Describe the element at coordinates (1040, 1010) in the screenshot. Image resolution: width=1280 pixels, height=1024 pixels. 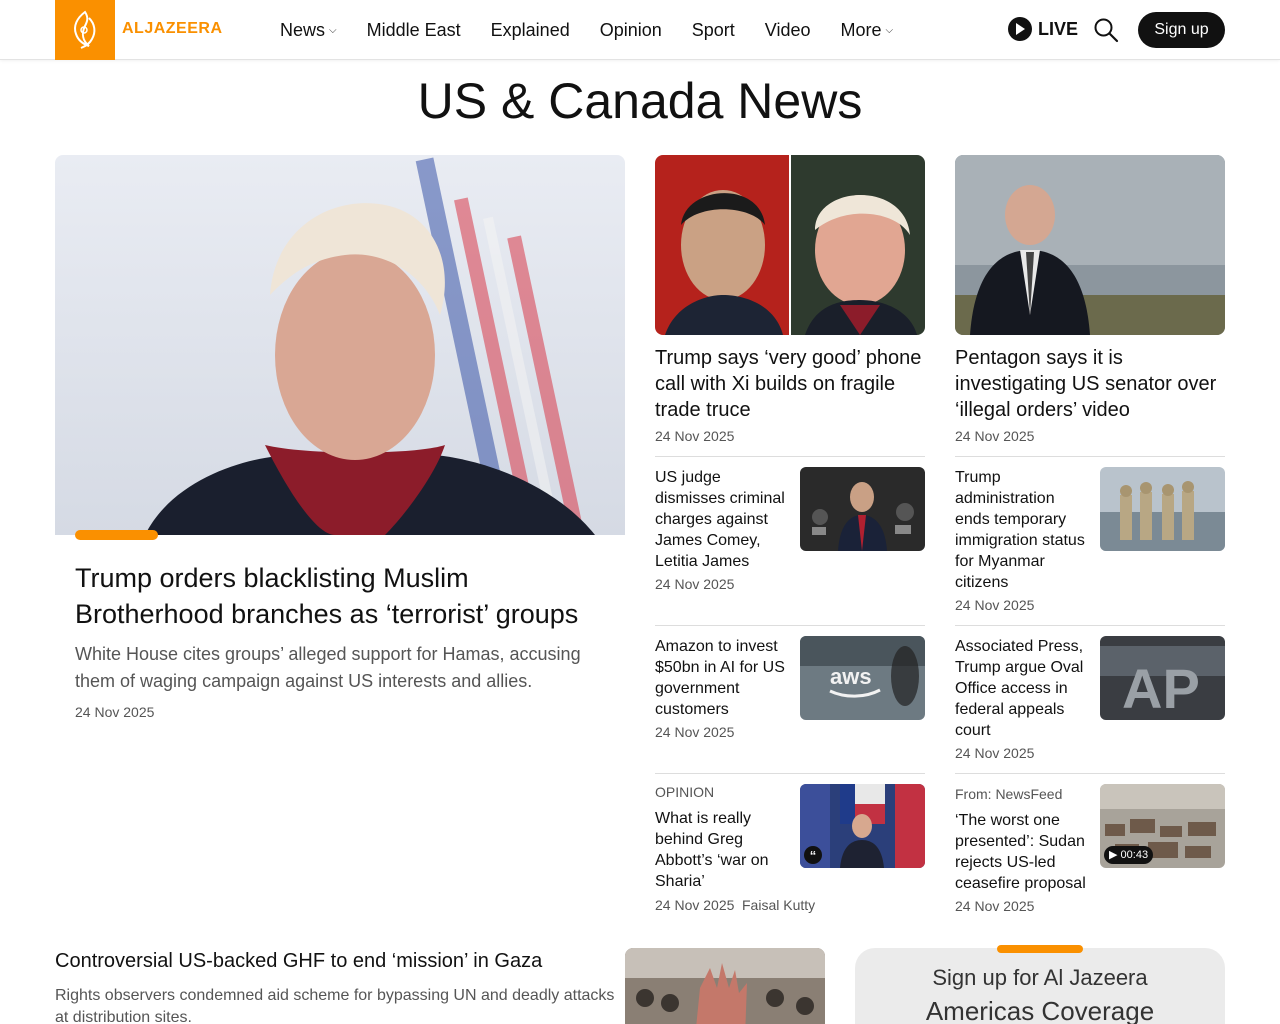
I see `newsletter-topic: Americas Coverage` at that location.